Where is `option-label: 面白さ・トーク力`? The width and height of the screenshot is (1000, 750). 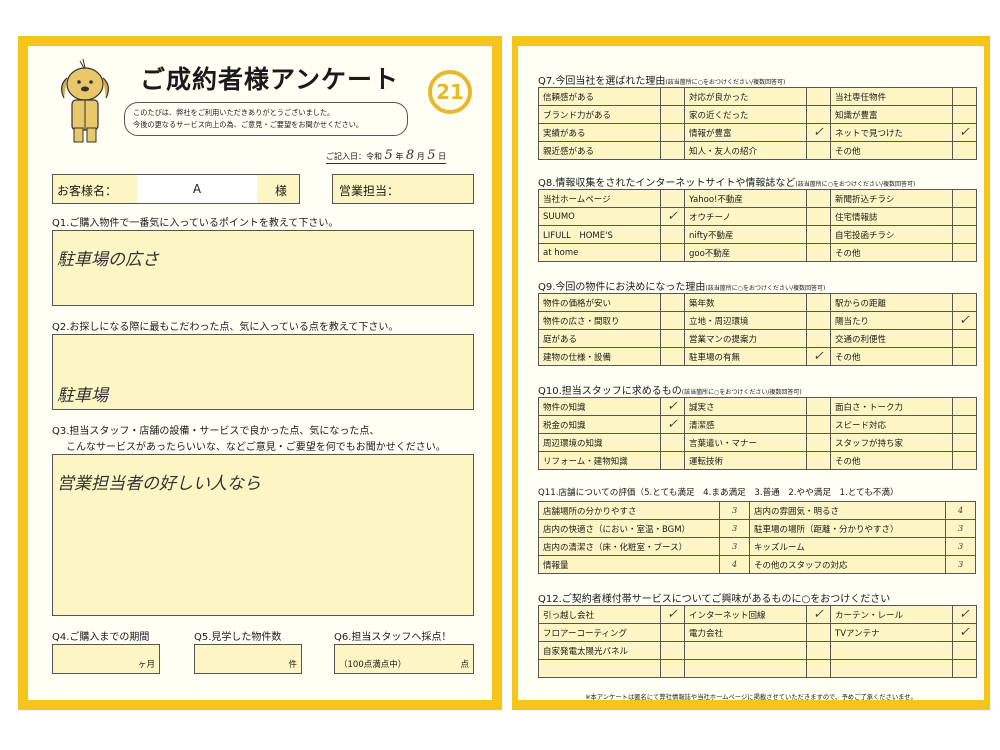
option-label: 面白さ・トーク力 is located at coordinates (891, 406).